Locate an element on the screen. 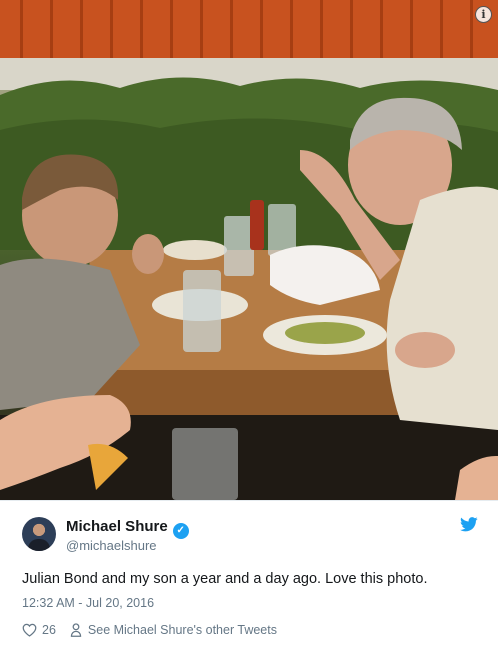  author-name-text: Michael Shure is located at coordinates (117, 526).